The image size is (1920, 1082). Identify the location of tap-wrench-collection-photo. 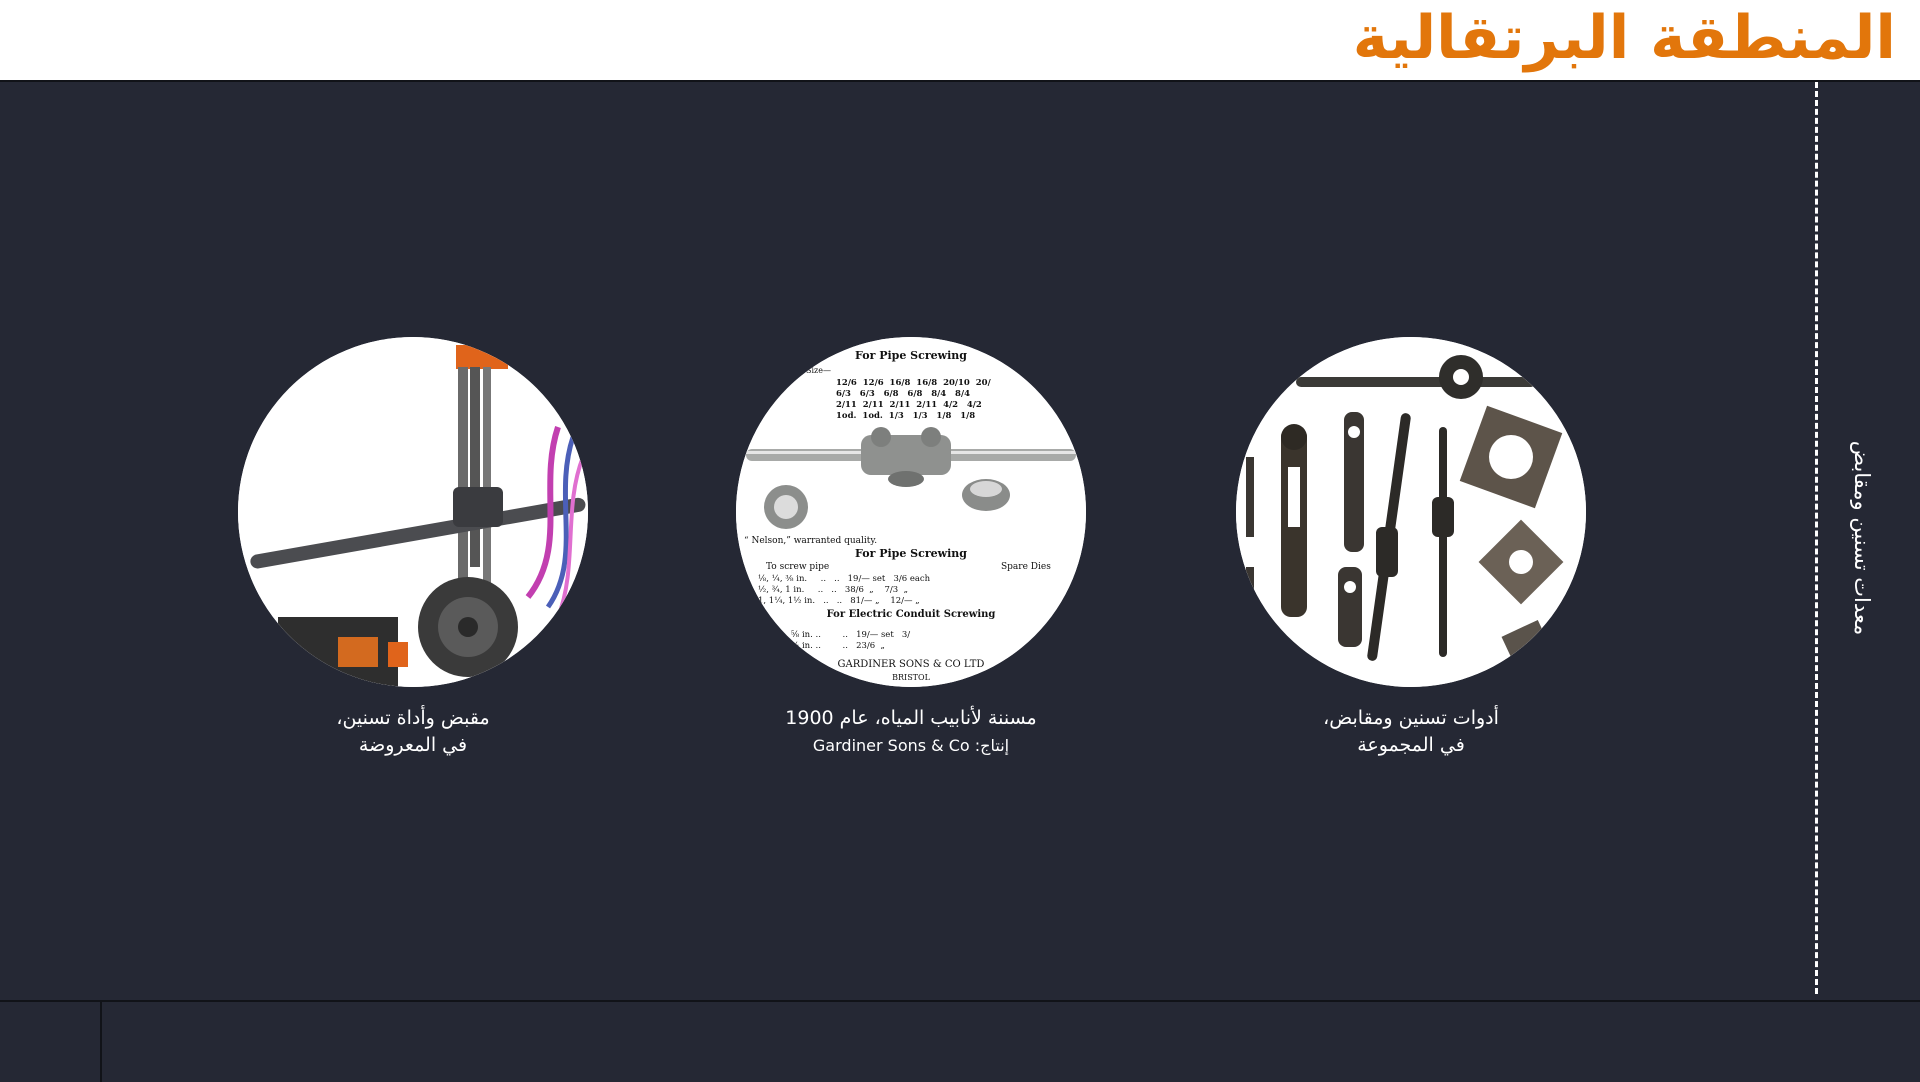
(1411, 512).